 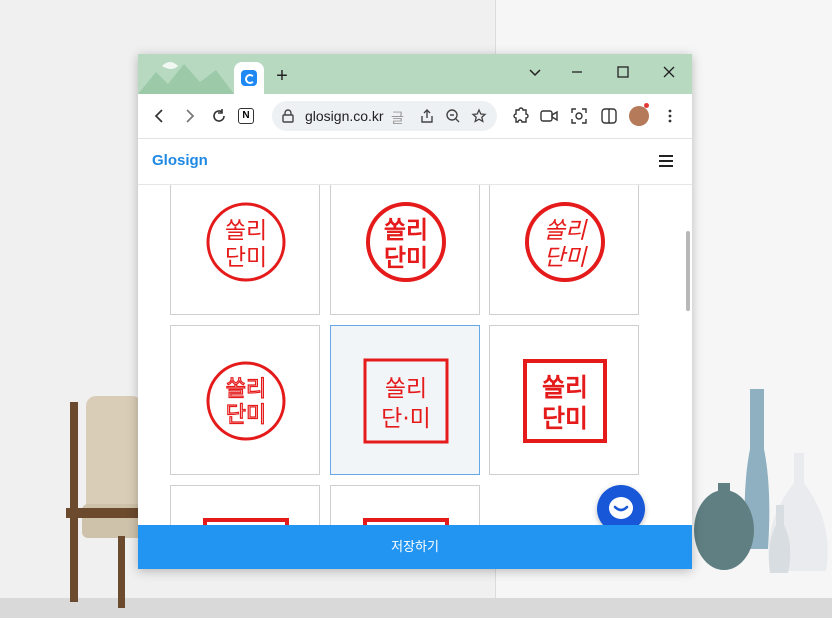 What do you see at coordinates (520, 116) in the screenshot?
I see `extensions-icon` at bounding box center [520, 116].